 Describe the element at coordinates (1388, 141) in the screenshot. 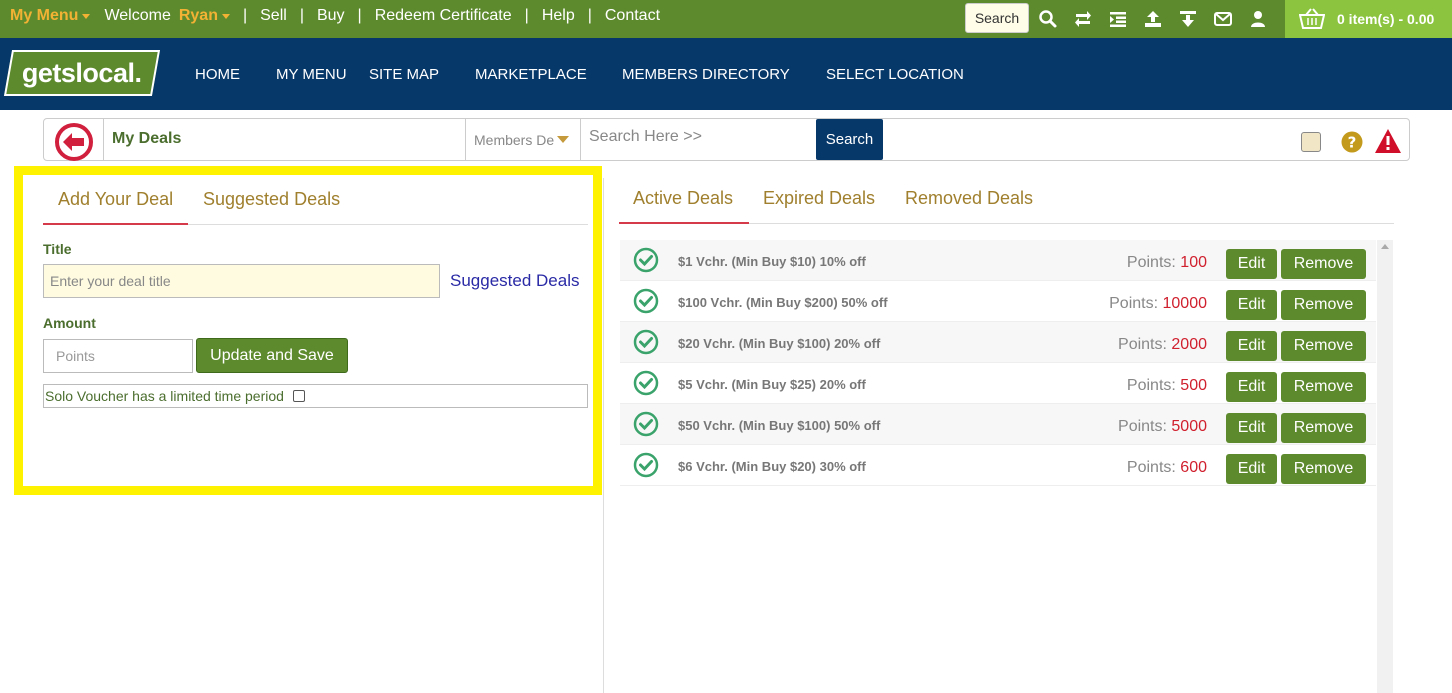

I see `warning-icon` at that location.